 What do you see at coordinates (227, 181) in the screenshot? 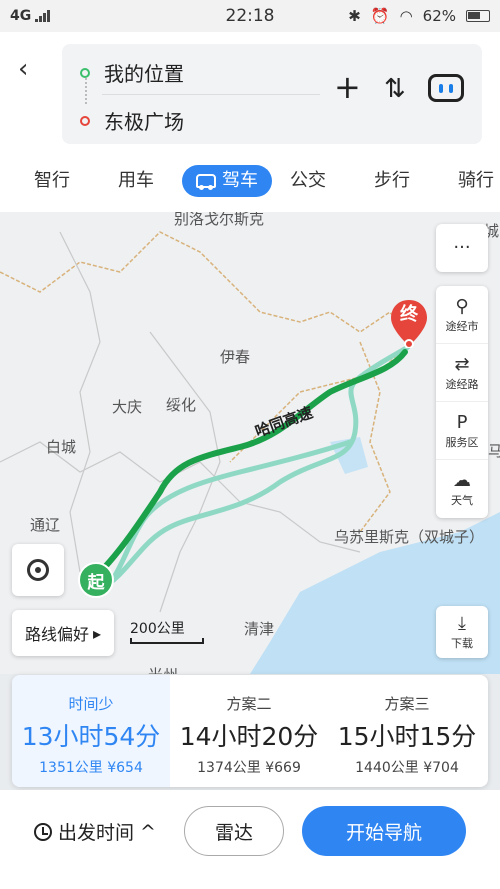
I see `tab-drive: 驾车` at bounding box center [227, 181].